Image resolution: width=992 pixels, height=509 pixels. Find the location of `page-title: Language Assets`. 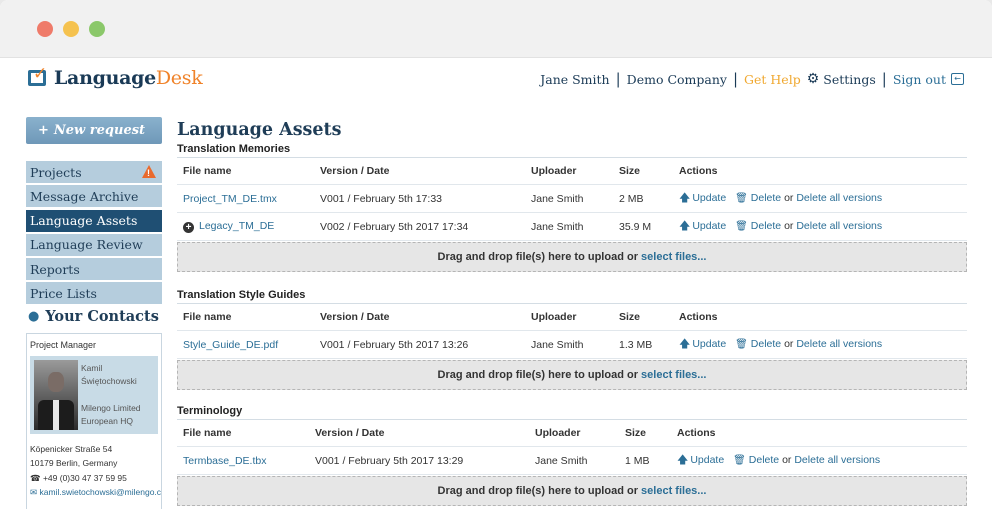

page-title: Language Assets is located at coordinates (259, 130).